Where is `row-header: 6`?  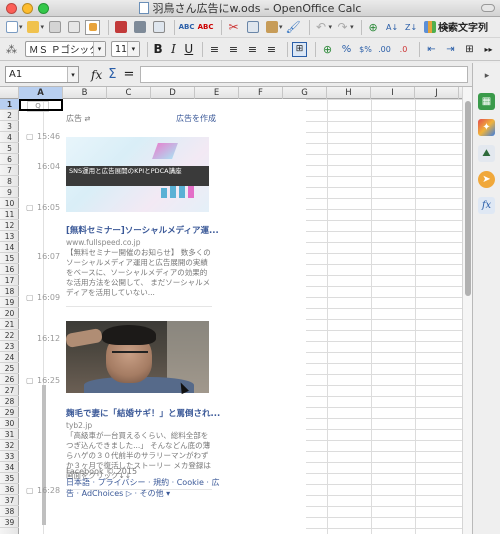 row-header: 6 is located at coordinates (9, 159).